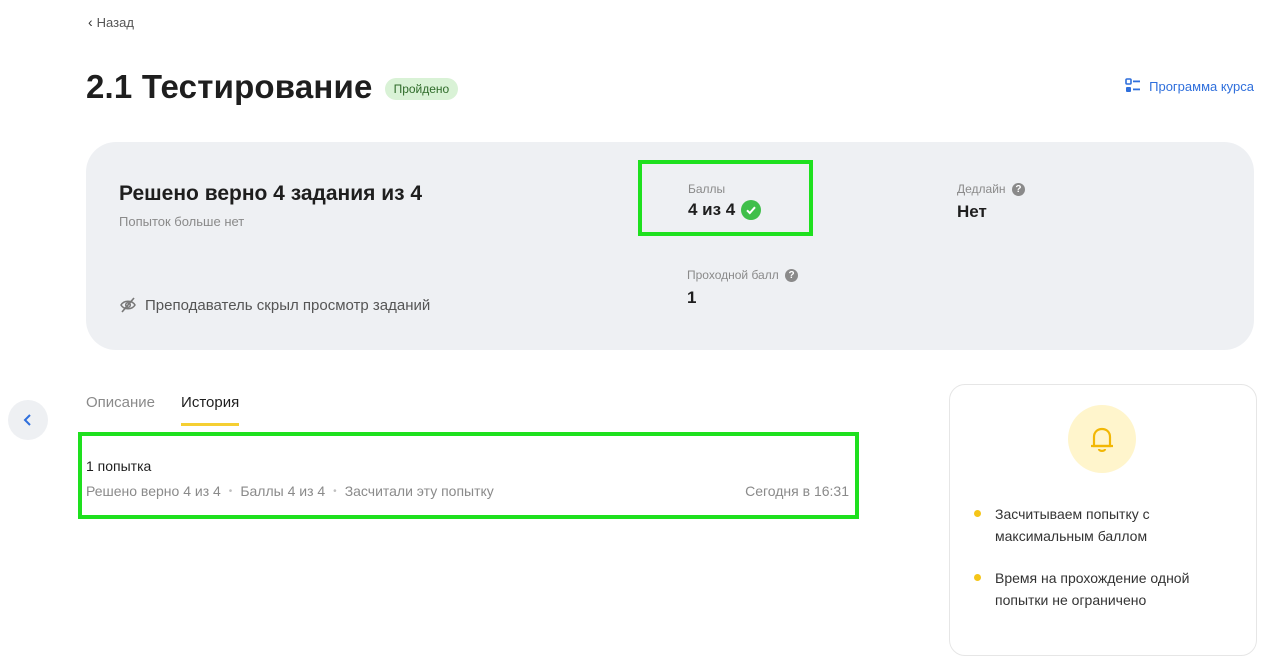  I want to click on score-row: 4 из 4, so click(725, 210).